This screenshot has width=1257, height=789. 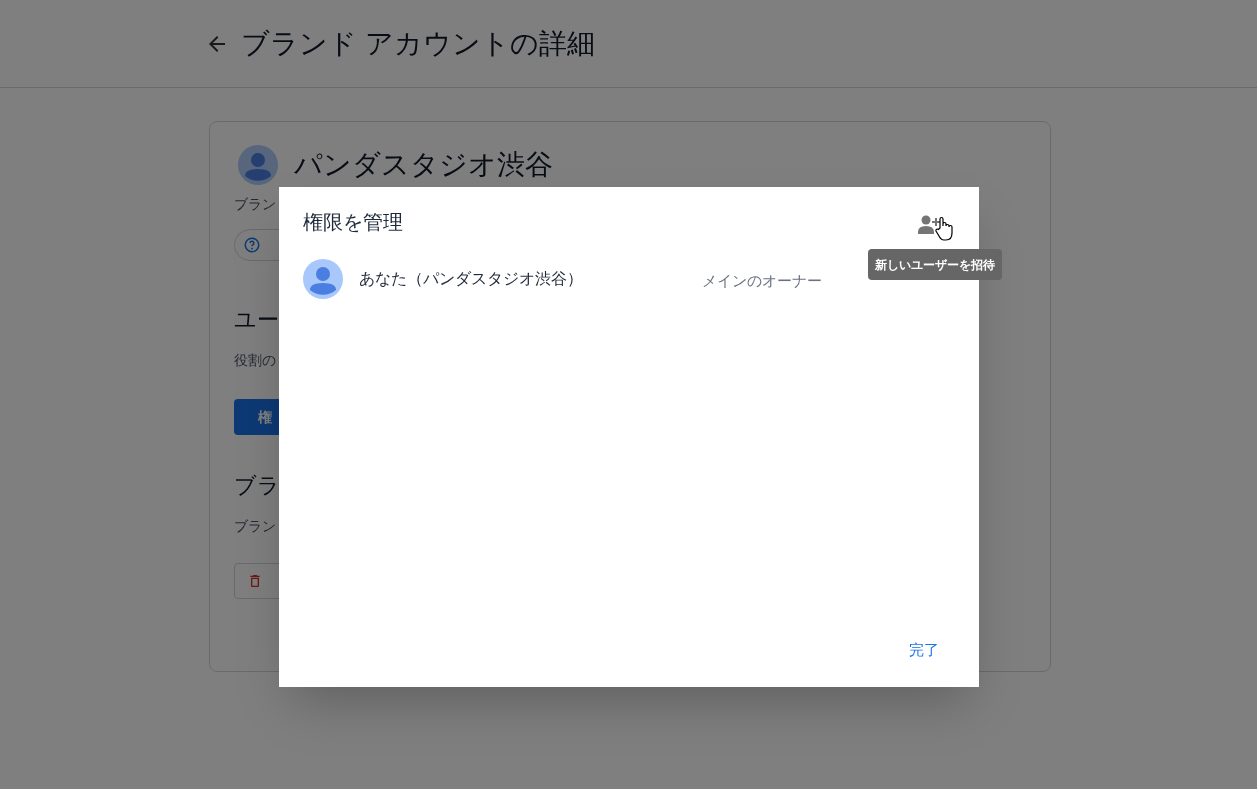 What do you see at coordinates (762, 280) in the screenshot?
I see `member-role: メインのオーナー` at bounding box center [762, 280].